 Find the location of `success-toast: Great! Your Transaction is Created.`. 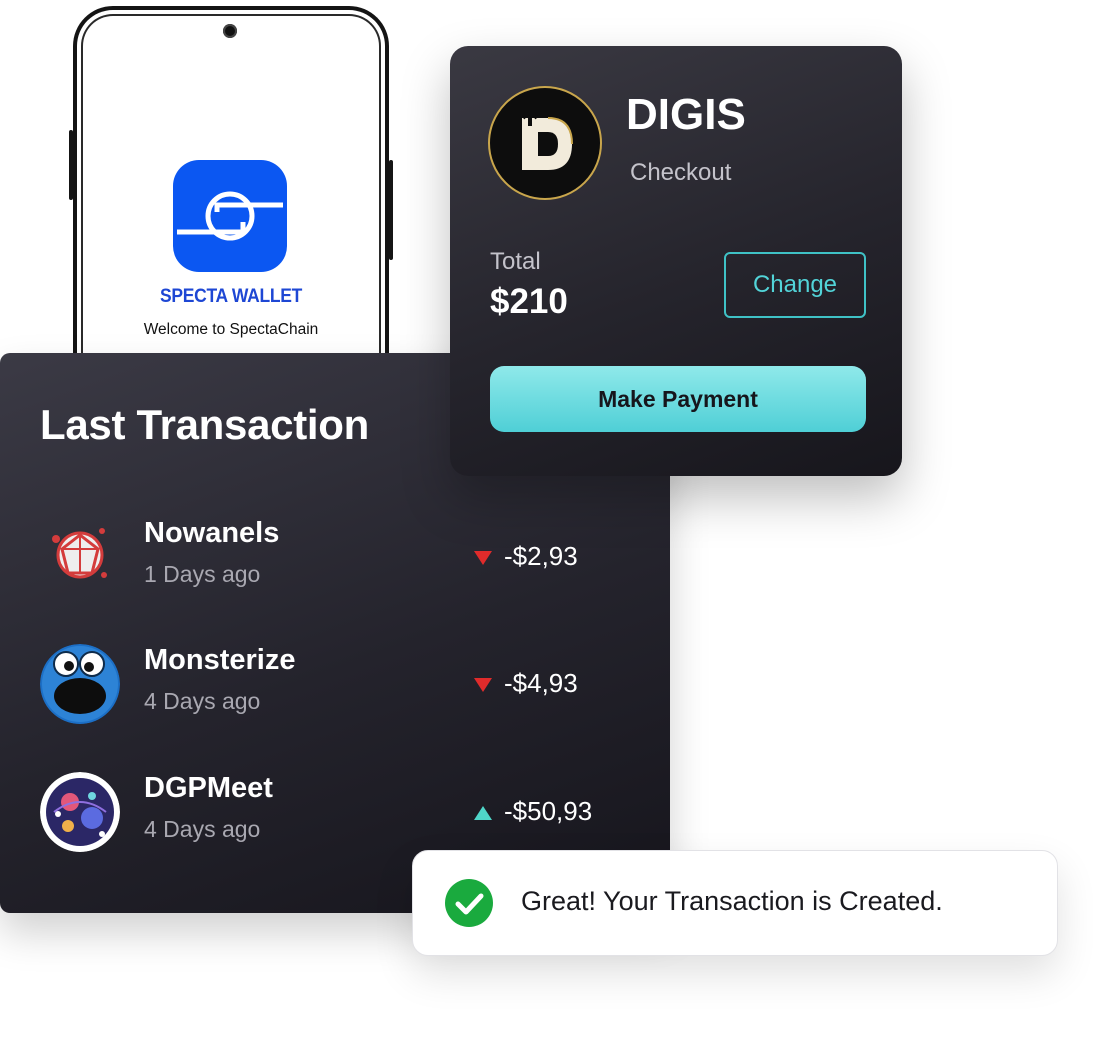

success-toast: Great! Your Transaction is Created. is located at coordinates (735, 903).